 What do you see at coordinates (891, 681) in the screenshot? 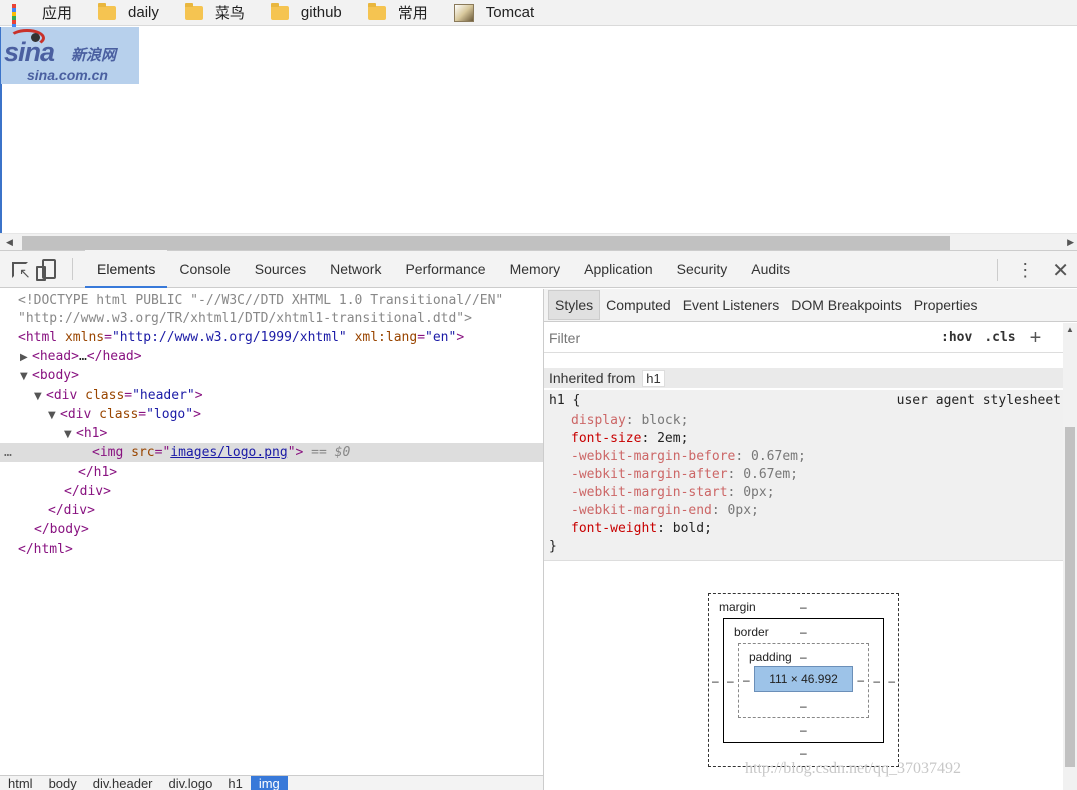
I see `margin-right-value: –` at bounding box center [891, 681].